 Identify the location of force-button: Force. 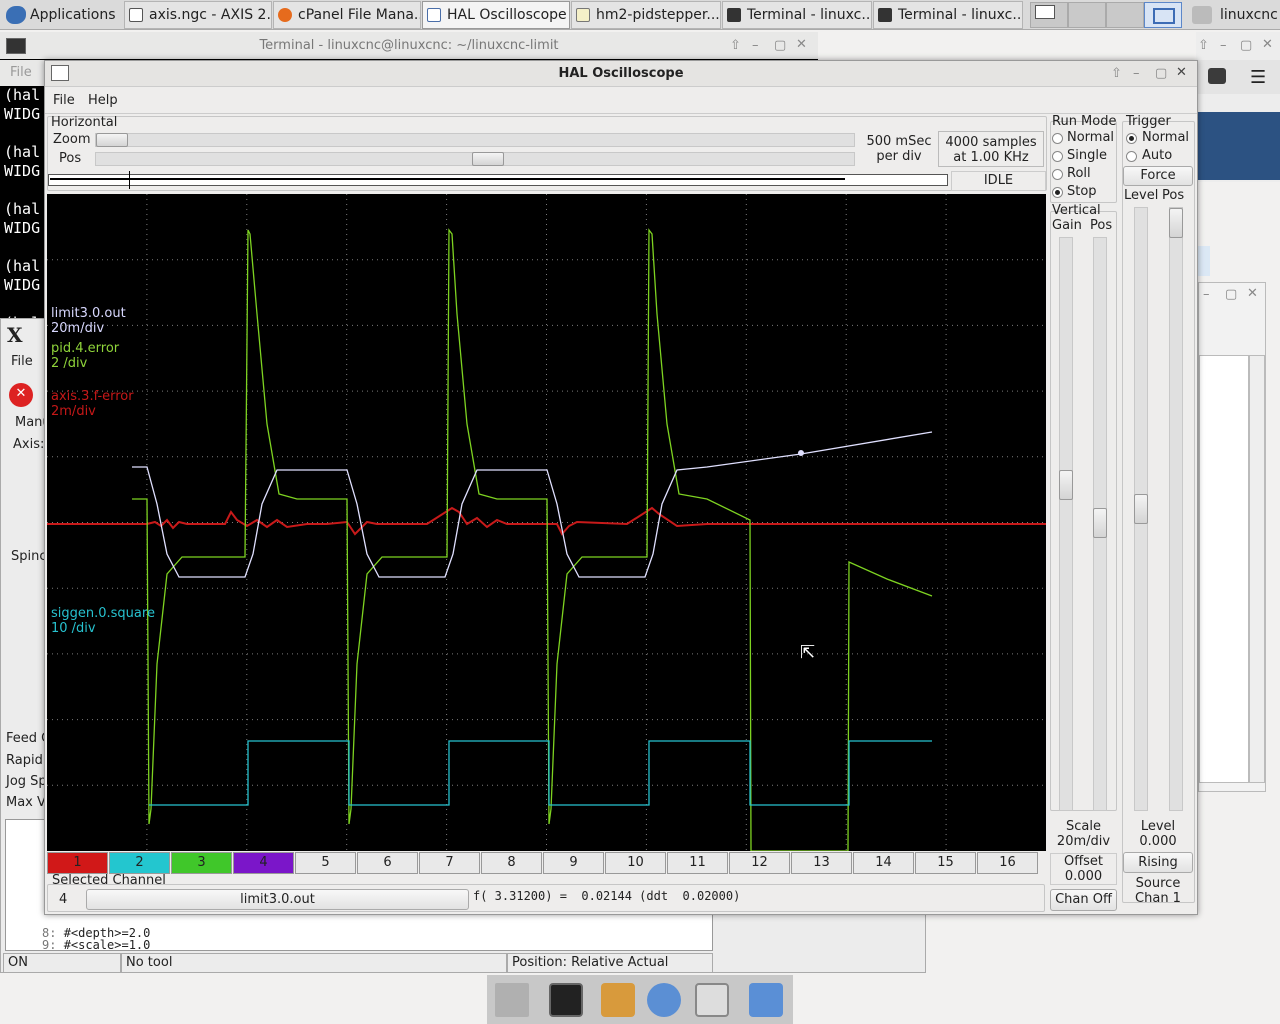
(1158, 176).